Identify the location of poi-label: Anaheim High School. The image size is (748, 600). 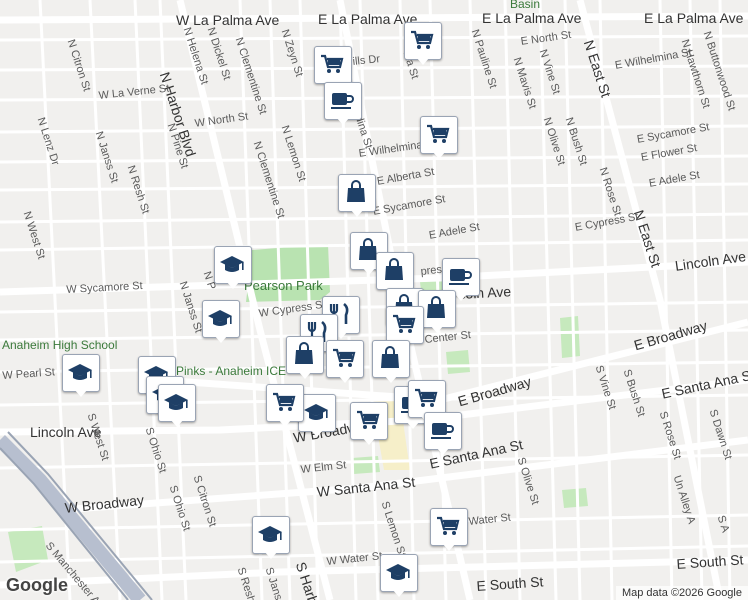
(60, 345).